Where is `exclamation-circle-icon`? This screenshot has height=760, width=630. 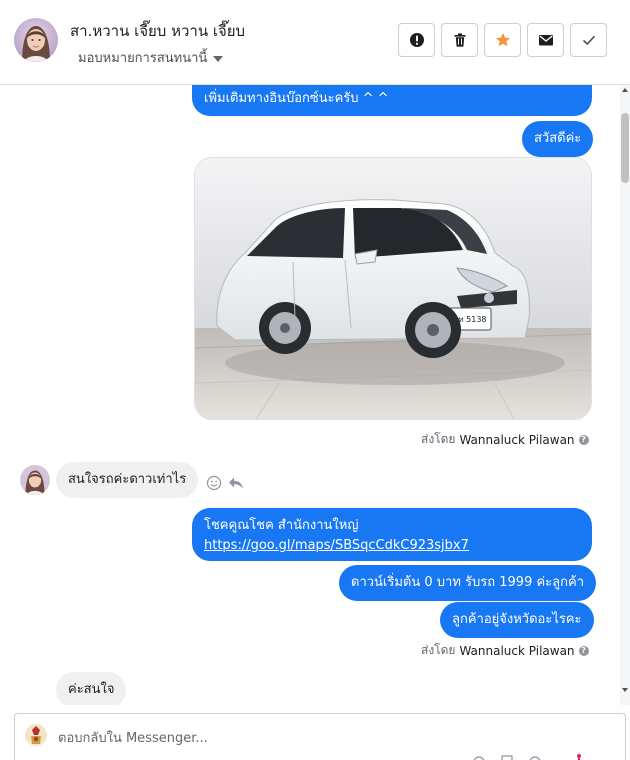 exclamation-circle-icon is located at coordinates (416, 40).